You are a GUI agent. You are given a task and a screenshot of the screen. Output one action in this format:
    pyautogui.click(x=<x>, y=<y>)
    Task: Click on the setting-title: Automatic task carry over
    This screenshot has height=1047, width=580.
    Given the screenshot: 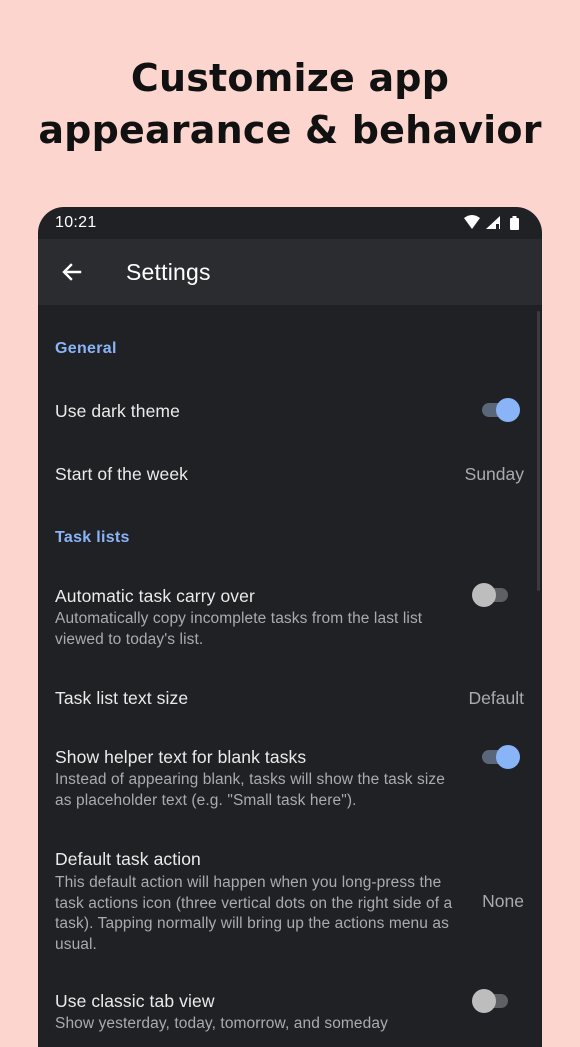 What is the action you would take?
    pyautogui.click(x=155, y=596)
    